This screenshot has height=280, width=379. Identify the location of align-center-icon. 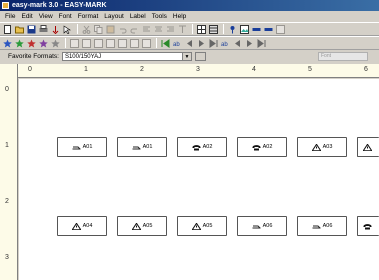
(158, 29).